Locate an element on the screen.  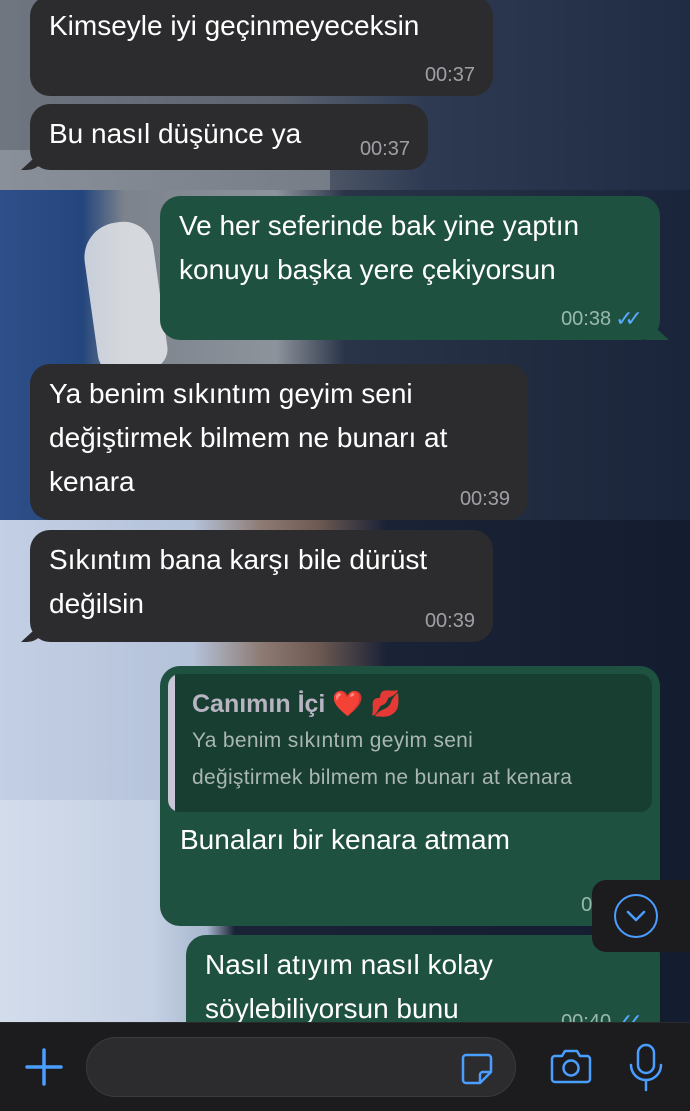
message-meta: 00:38 ✓✓ is located at coordinates (602, 318).